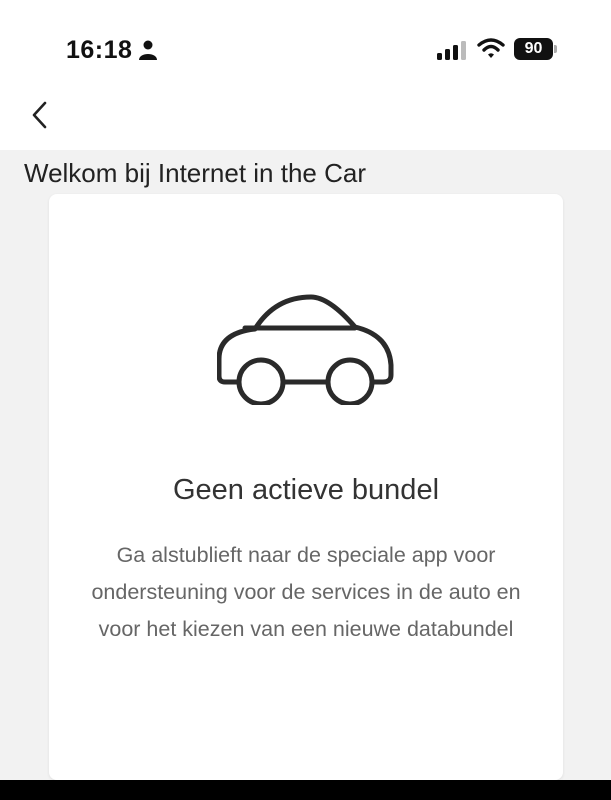  I want to click on battery-level: 90, so click(533, 49).